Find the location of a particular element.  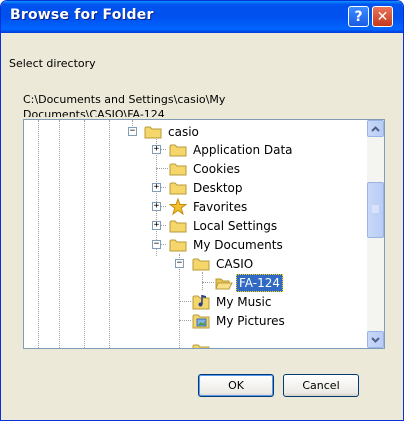

pictures-folder-icon is located at coordinates (201, 321).